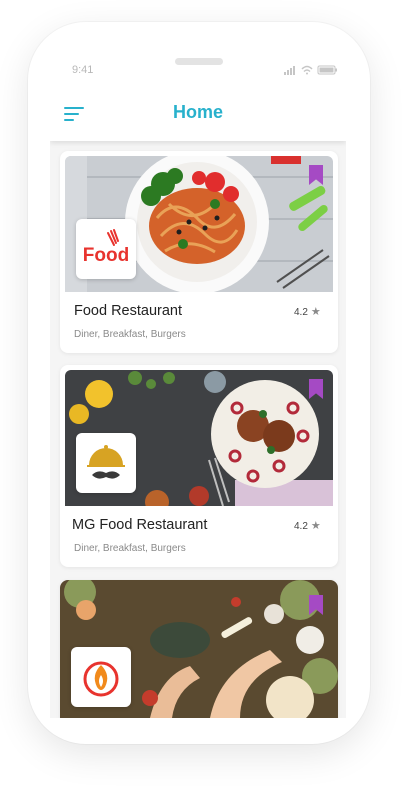 This screenshot has height=792, width=414. I want to click on restaurant-logo: Food, so click(106, 249).